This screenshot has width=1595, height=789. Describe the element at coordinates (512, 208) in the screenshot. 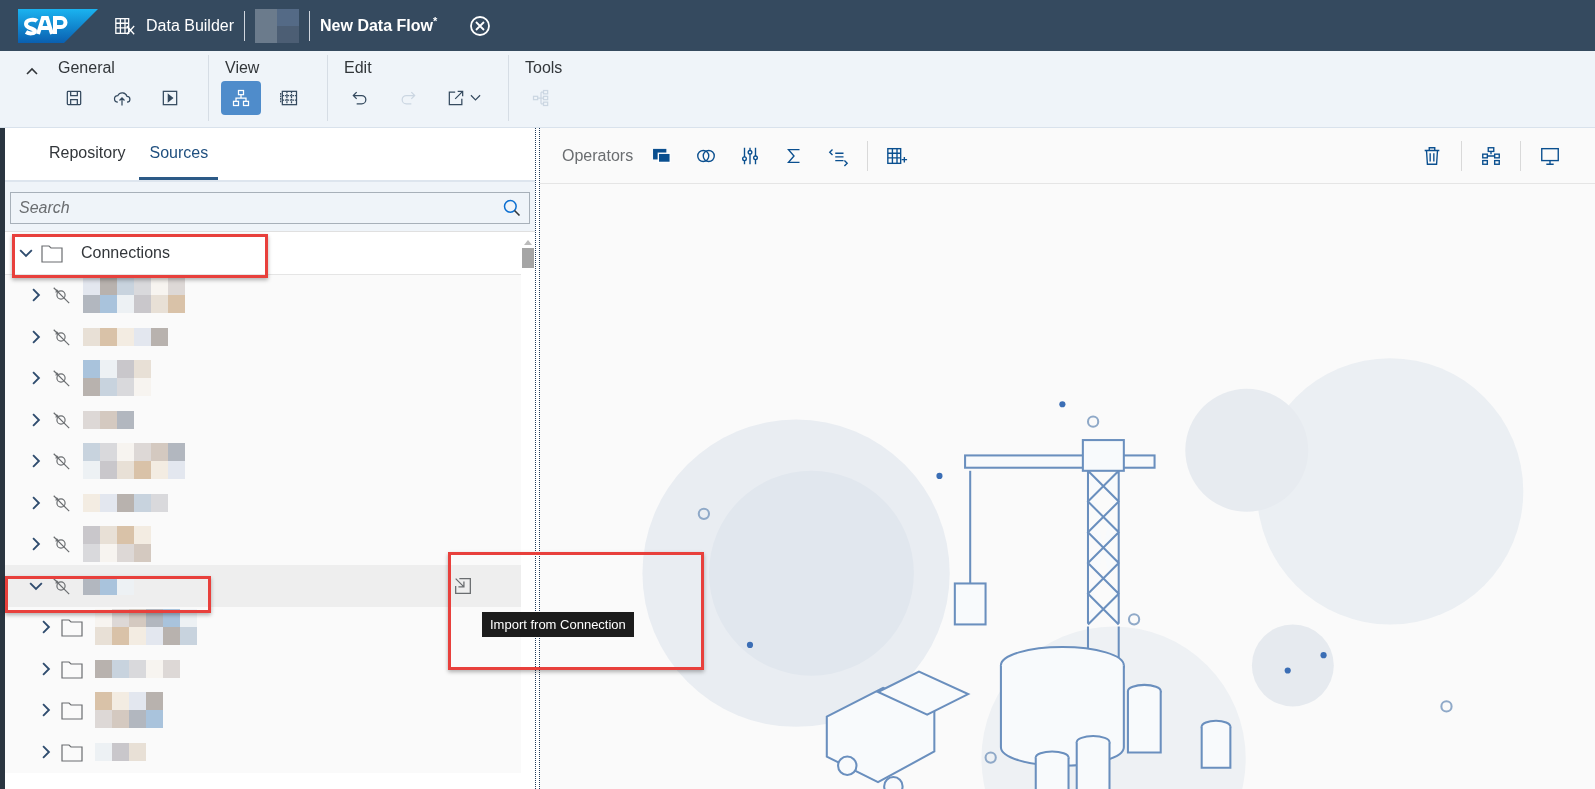

I see `search-icon` at that location.